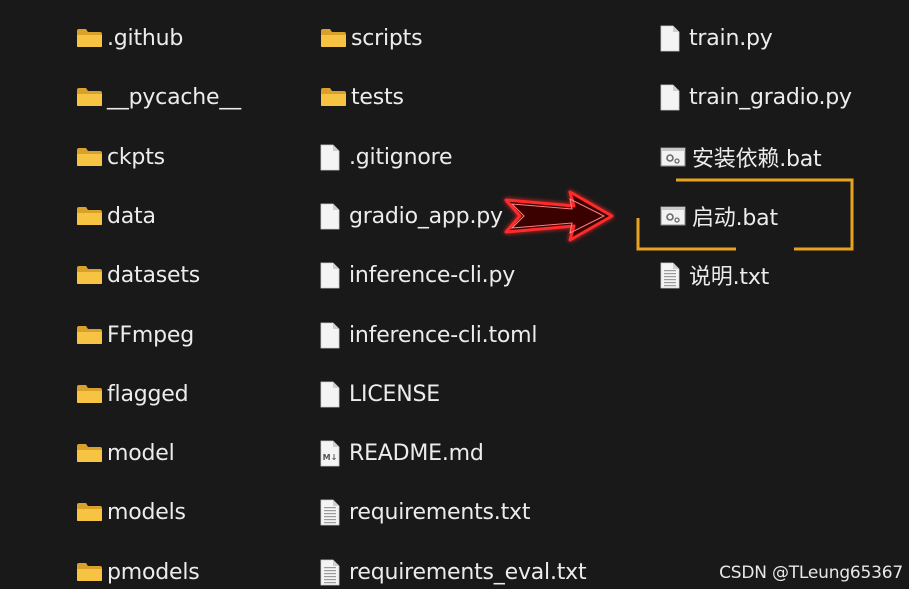 The width and height of the screenshot is (909, 589). Describe the element at coordinates (174, 97) in the screenshot. I see `item-label: __pycache__` at that location.